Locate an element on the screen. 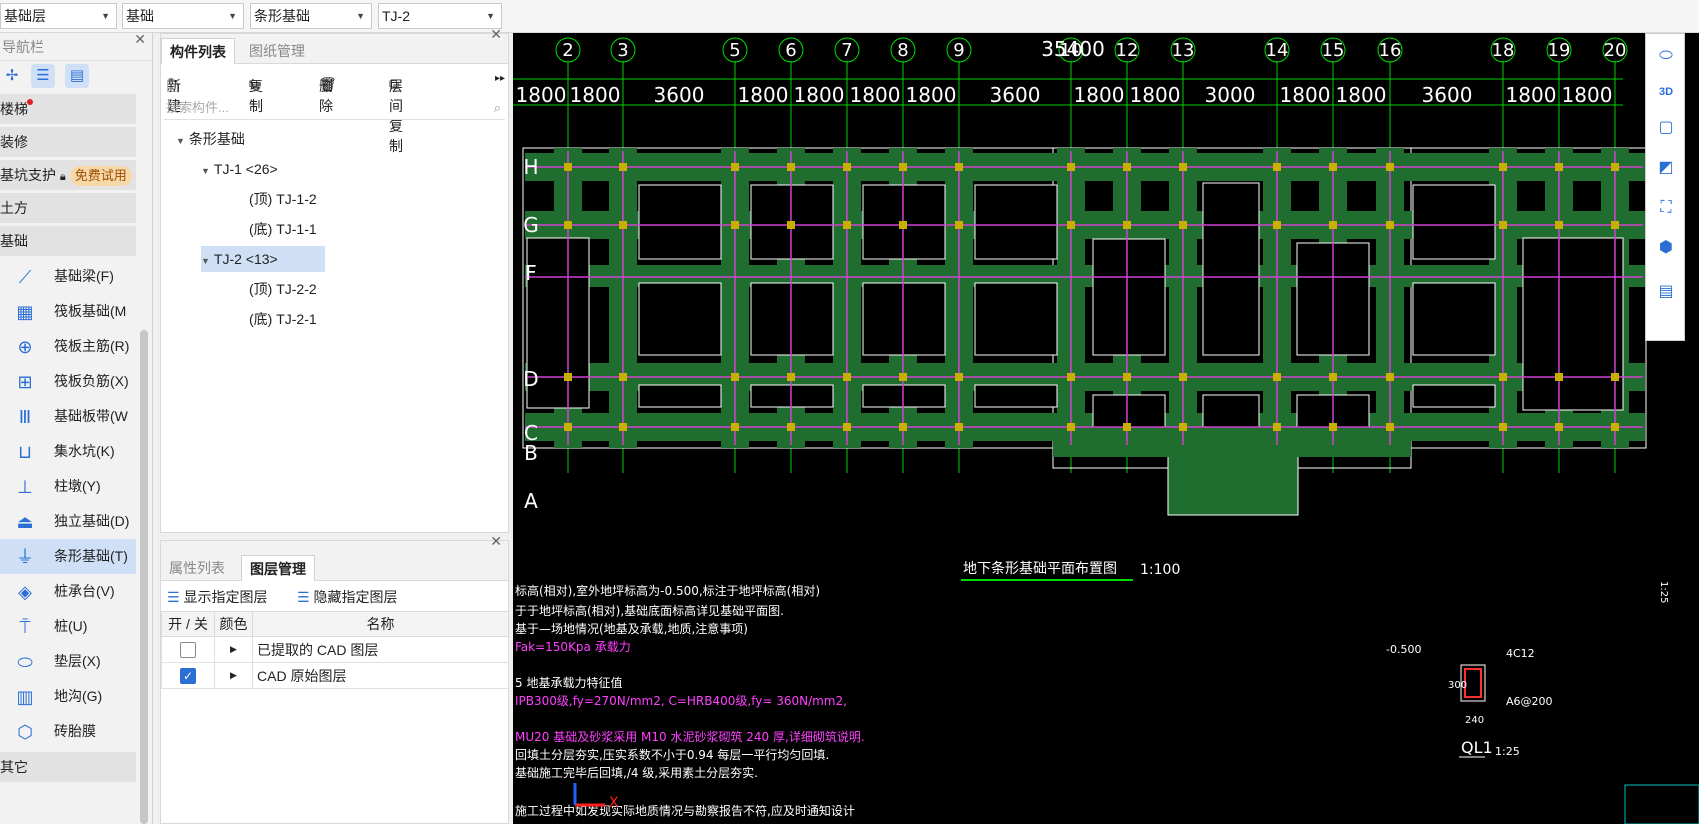  tree-item: (底) TJ-2-1 is located at coordinates (283, 319).